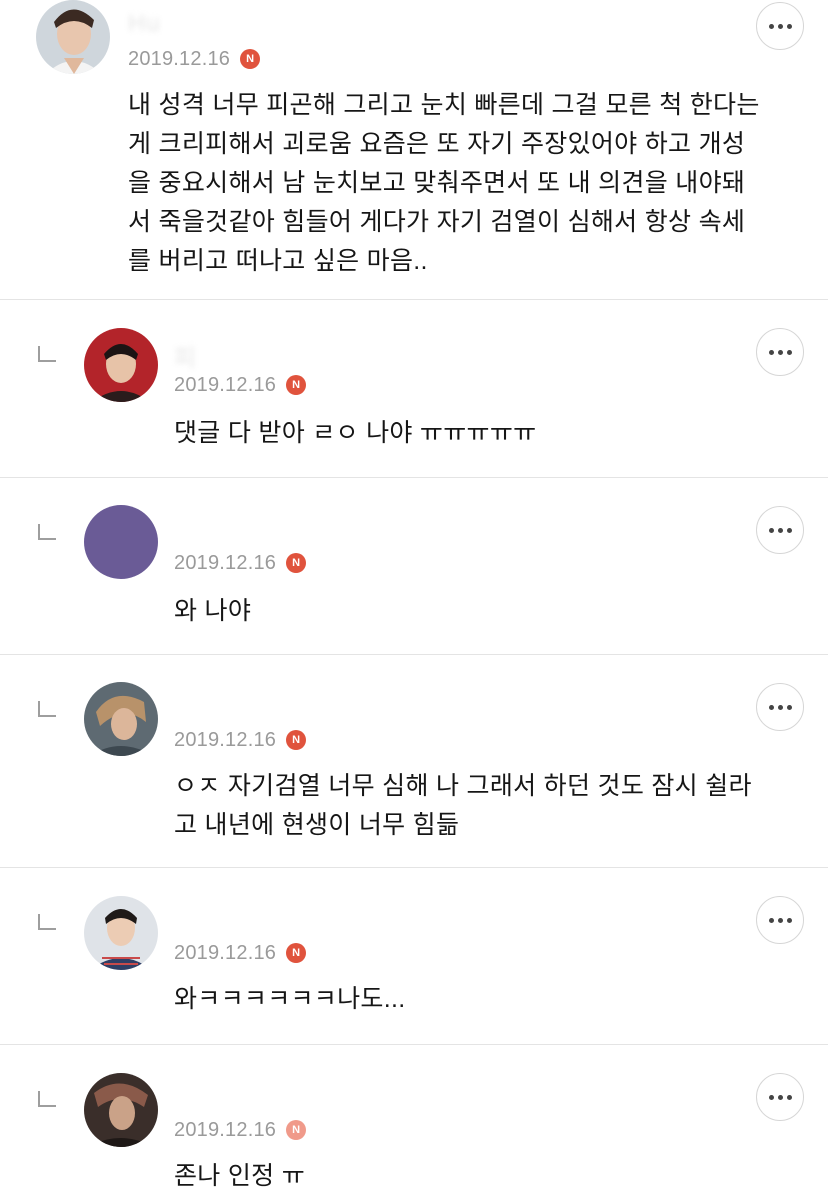 Image resolution: width=828 pixels, height=1202 pixels. What do you see at coordinates (239, 1176) in the screenshot?
I see `comment-text: 존나 인정 ㅠ` at bounding box center [239, 1176].